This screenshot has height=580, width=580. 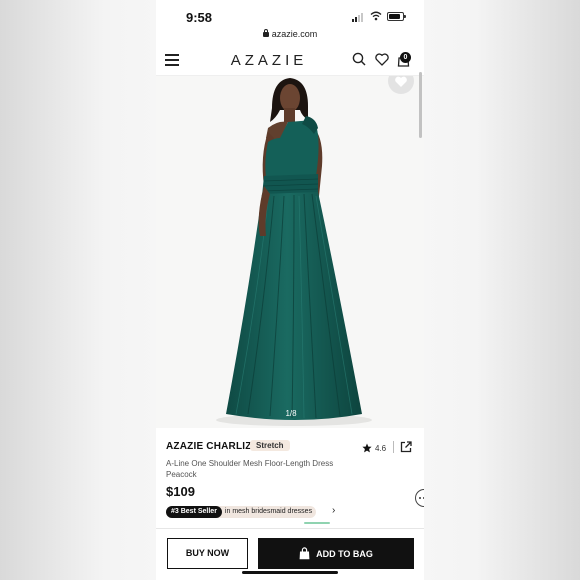 I want to click on star-icon, so click(x=367, y=448).